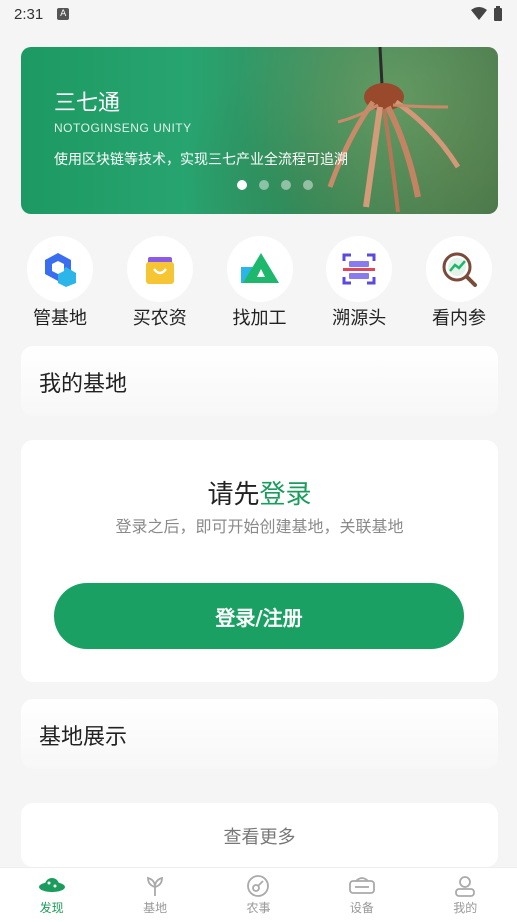 This screenshot has height=922, width=517. I want to click on quick-item-buy-supplies: 买农资, so click(160, 283).